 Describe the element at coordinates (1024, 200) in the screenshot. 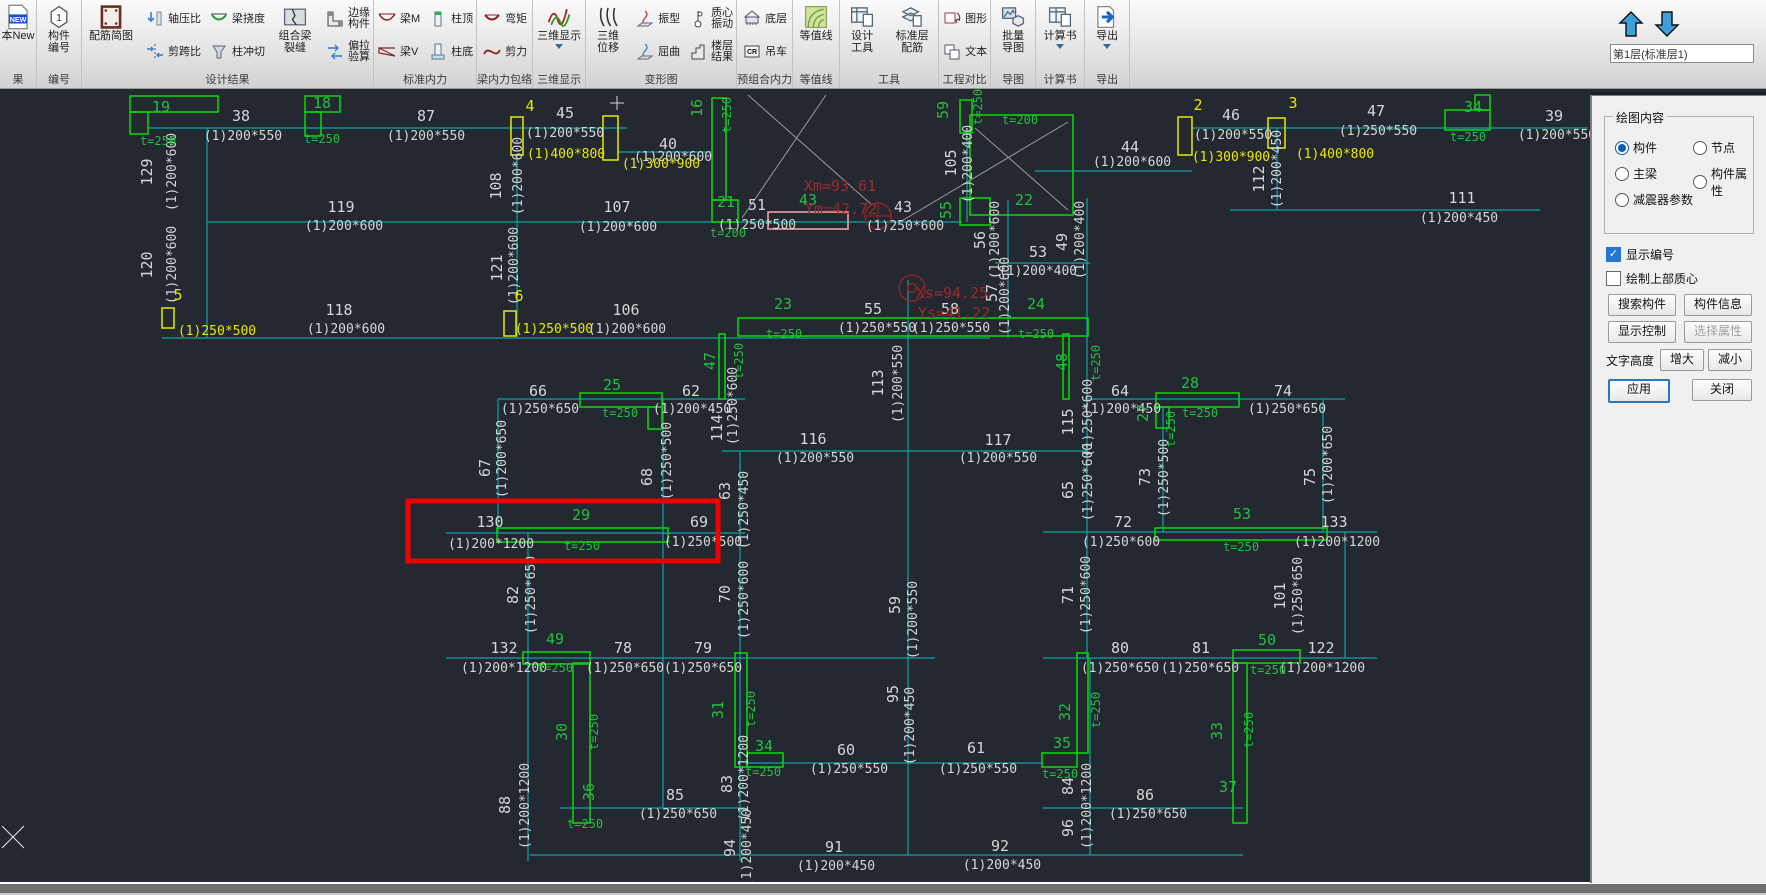

I see `cad-label: 22` at that location.